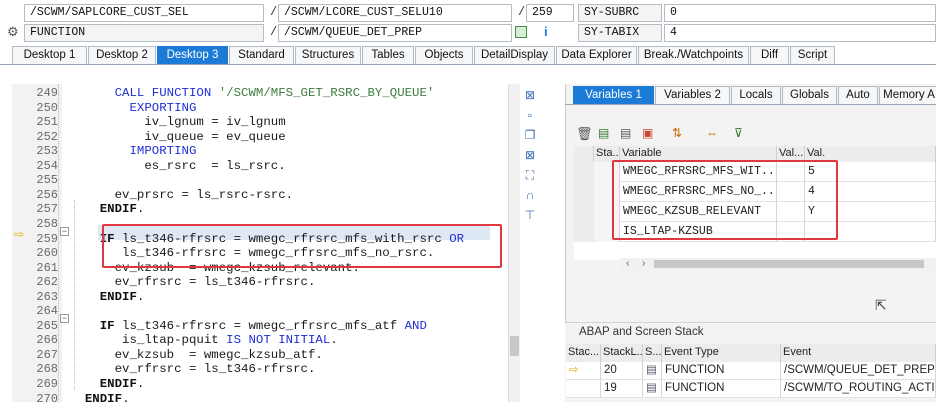 The height and width of the screenshot is (406, 936). Describe the element at coordinates (133, 151) in the screenshot. I see `code-line: IMPORTING` at that location.